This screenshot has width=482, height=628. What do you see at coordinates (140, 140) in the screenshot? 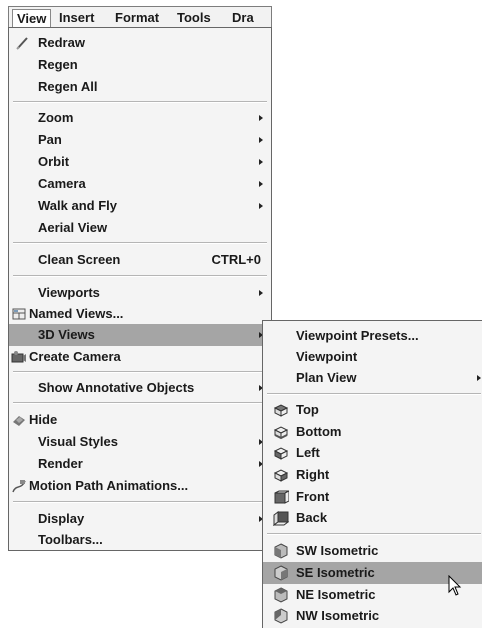
I see `menu-item-pan: Pan` at bounding box center [140, 140].